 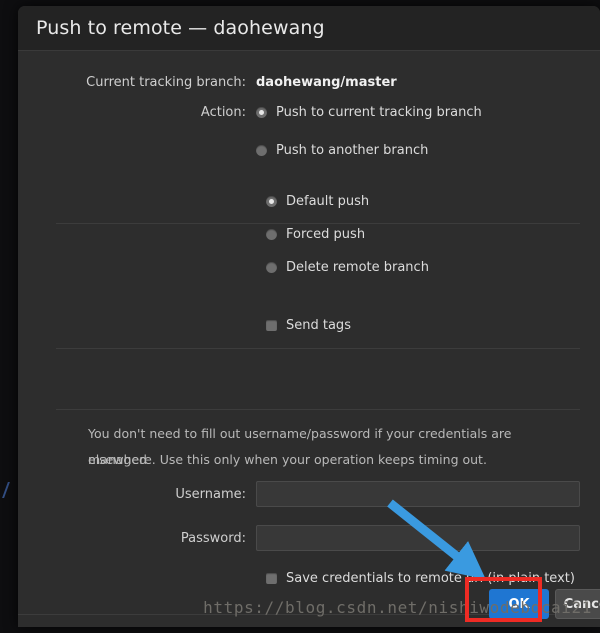 What do you see at coordinates (223, 112) in the screenshot?
I see `action-label: Action:` at bounding box center [223, 112].